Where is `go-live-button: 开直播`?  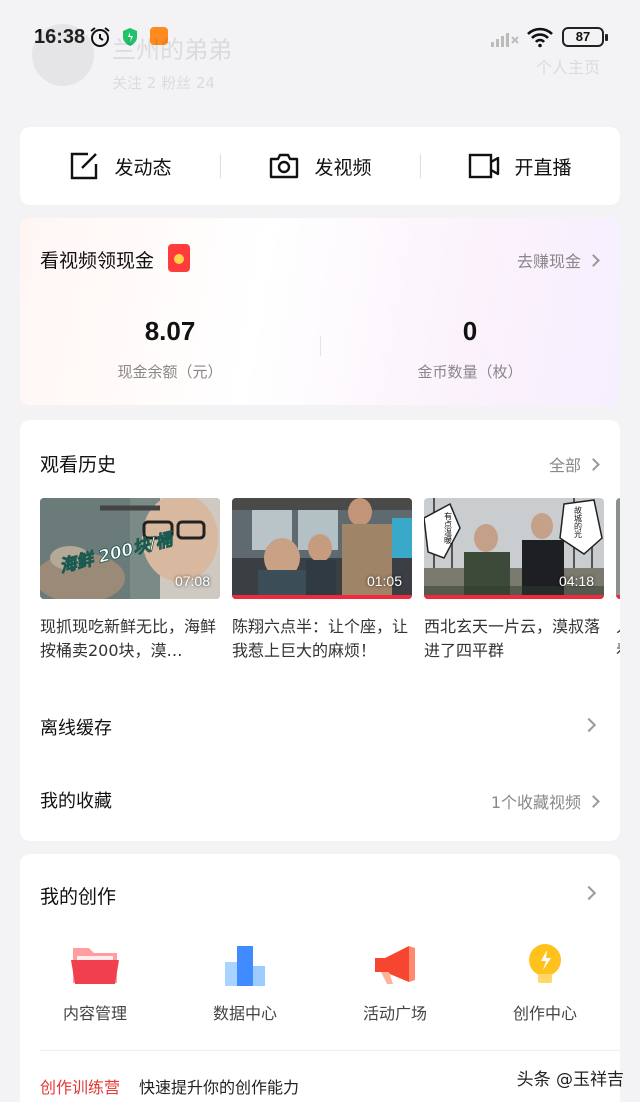 go-live-button: 开直播 is located at coordinates (520, 166).